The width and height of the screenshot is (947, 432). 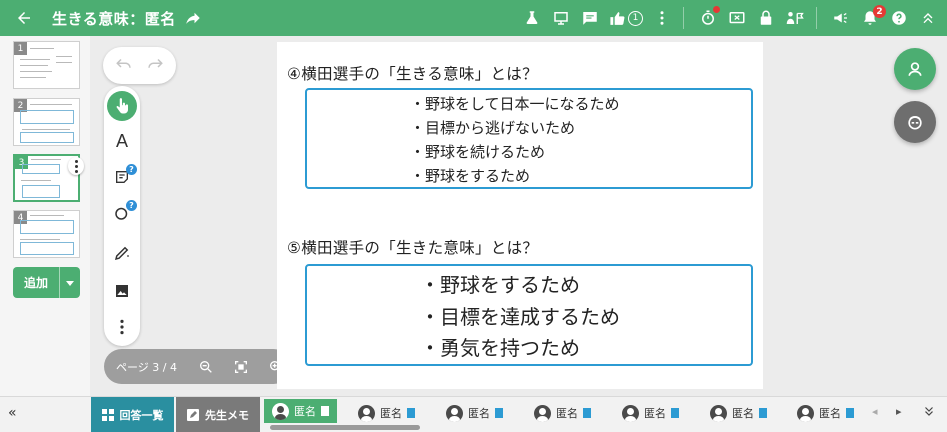 What do you see at coordinates (122, 177) in the screenshot?
I see `sticky-note-tool-button: ?` at bounding box center [122, 177].